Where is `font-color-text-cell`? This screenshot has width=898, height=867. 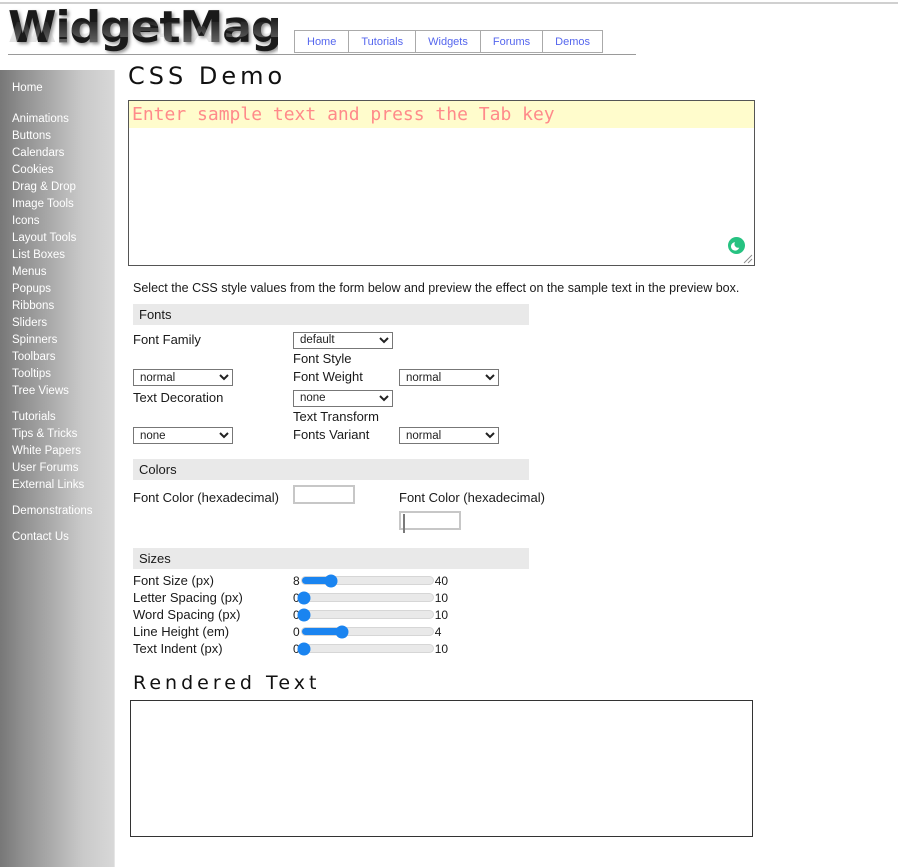 font-color-text-cell is located at coordinates (464, 522).